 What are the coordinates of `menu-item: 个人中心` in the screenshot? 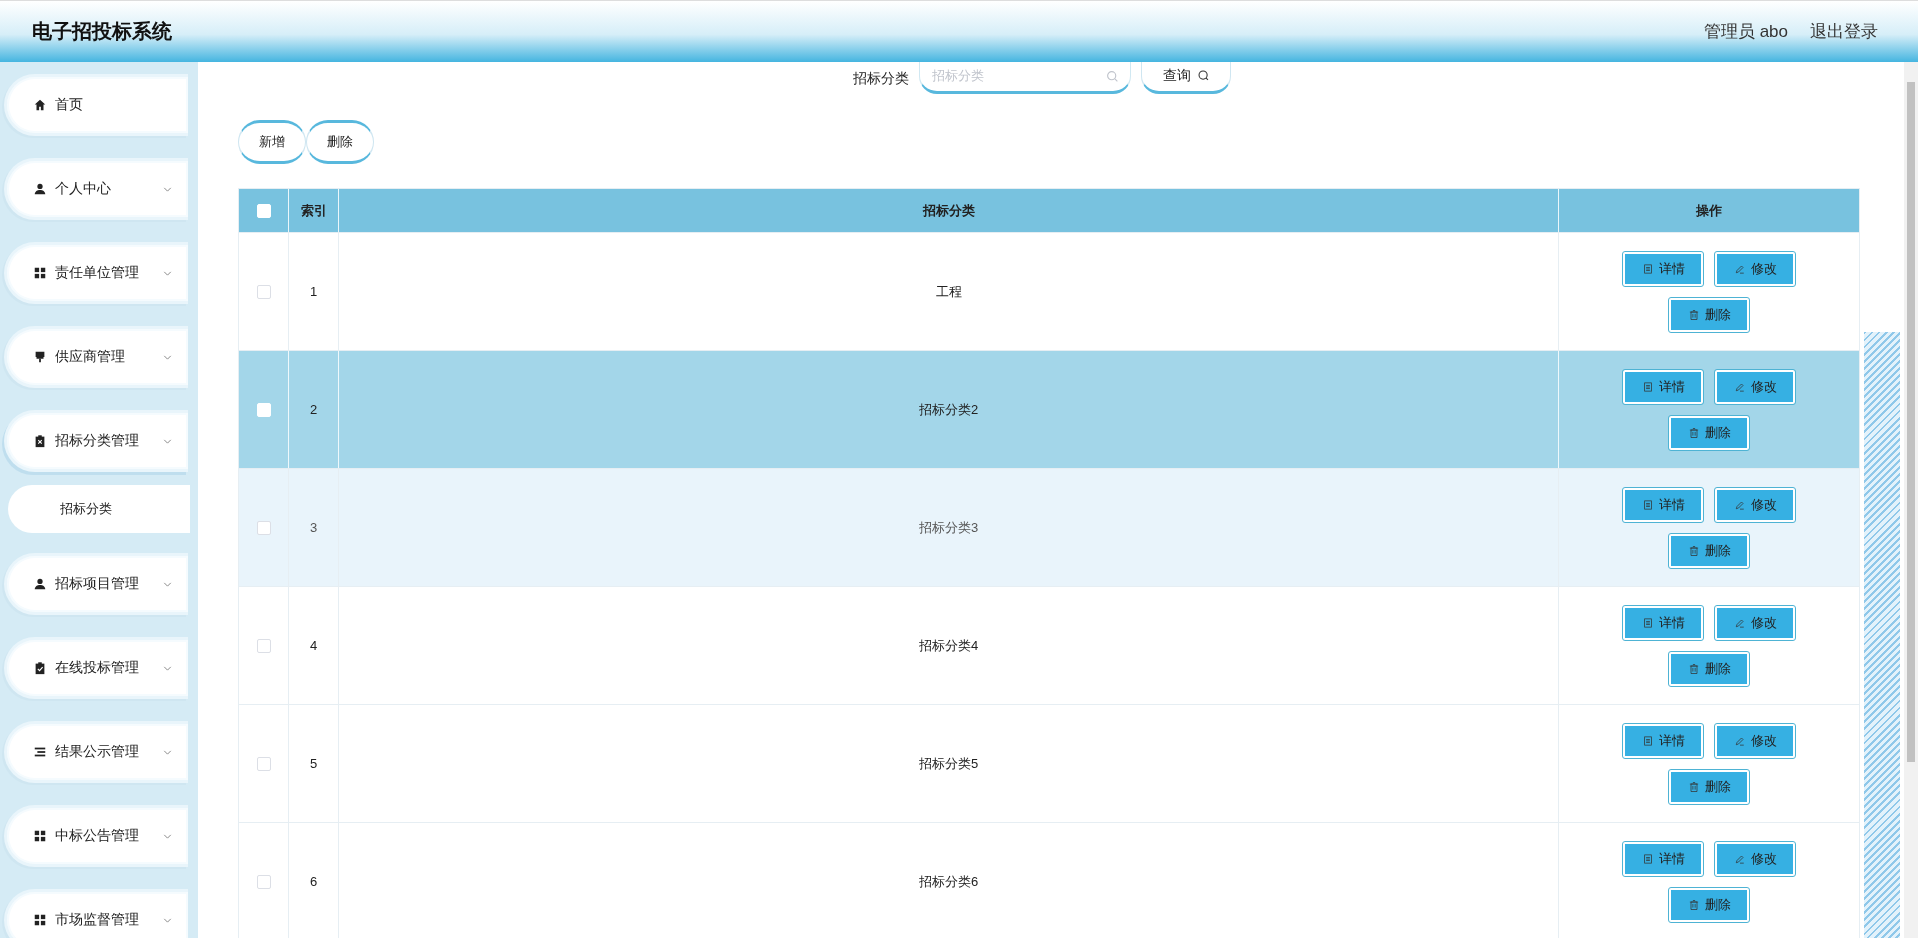 It's located at (96, 189).